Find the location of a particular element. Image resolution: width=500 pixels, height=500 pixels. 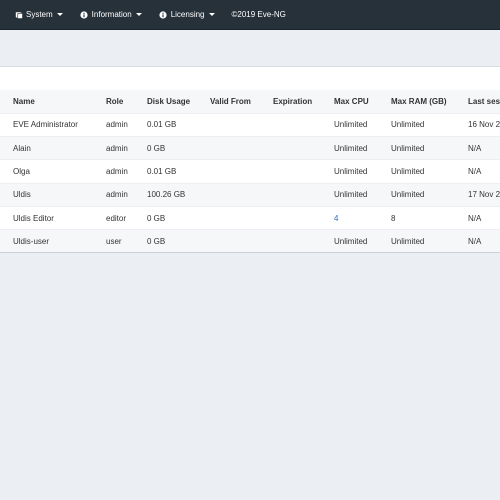

user-last-session: 16 Nov 20 is located at coordinates (477, 124).